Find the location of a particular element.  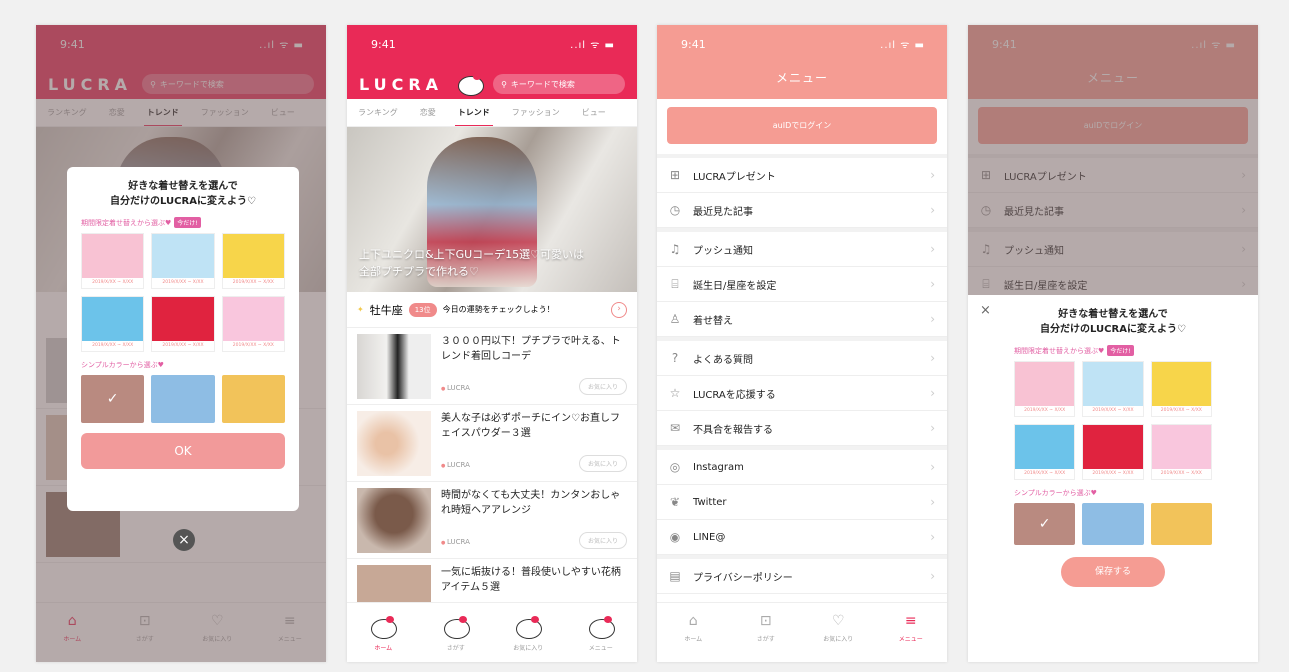

nav-home: ⌂ ホーム is located at coordinates (693, 632).